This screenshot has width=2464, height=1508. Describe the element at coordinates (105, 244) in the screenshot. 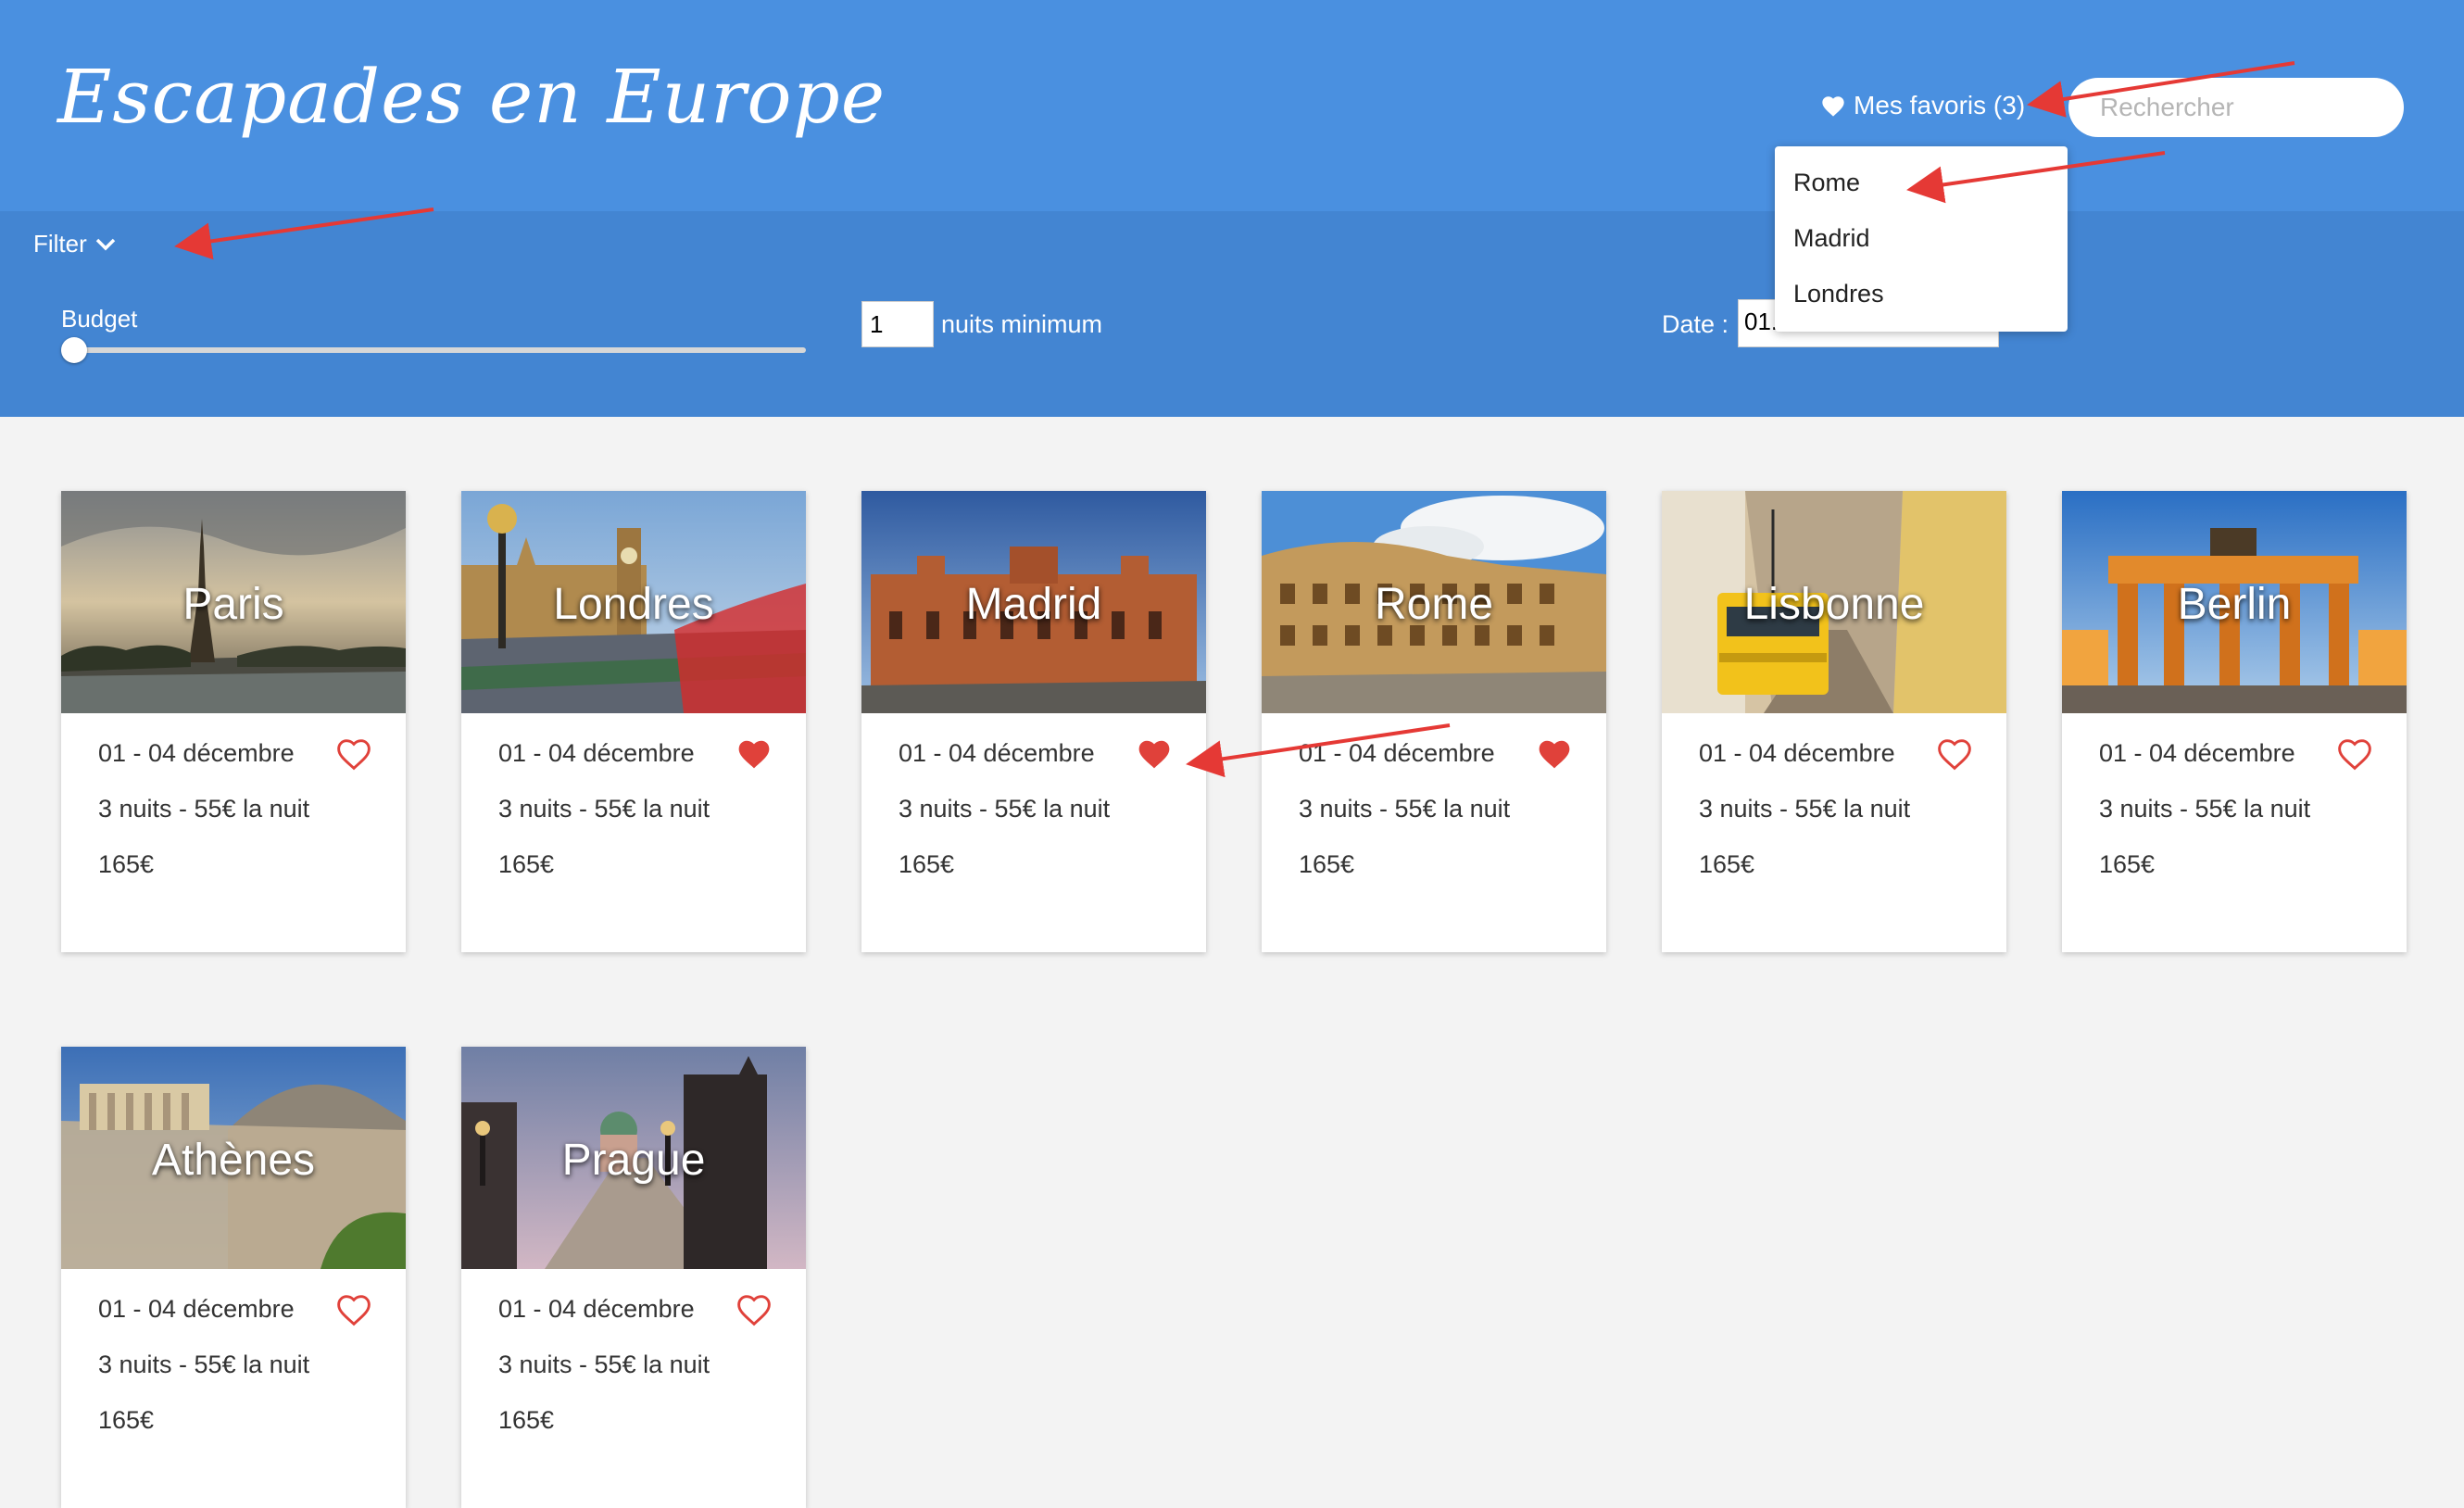

I see `chevron-down-icon` at that location.